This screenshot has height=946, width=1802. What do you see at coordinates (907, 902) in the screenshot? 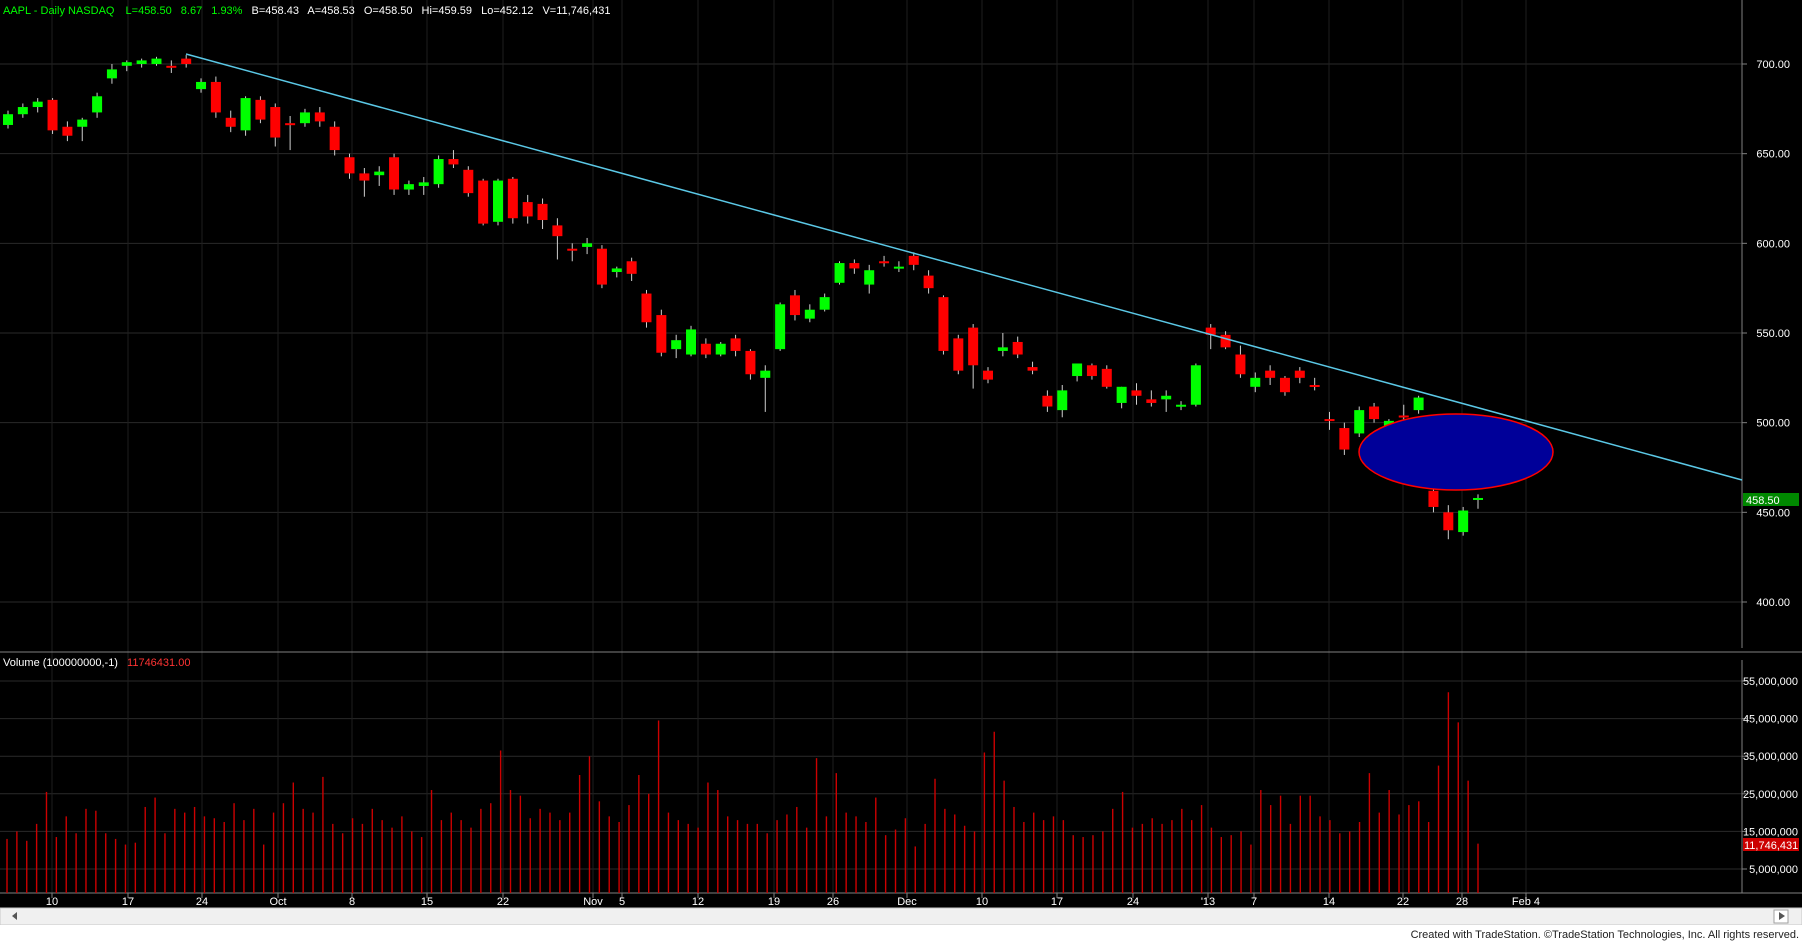
I see `time-tick-label: Dec` at bounding box center [907, 902].